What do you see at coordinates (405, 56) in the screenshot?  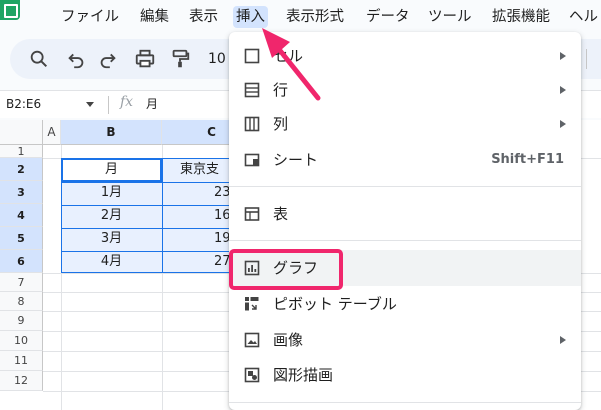 I see `menu-item-cell: セル` at bounding box center [405, 56].